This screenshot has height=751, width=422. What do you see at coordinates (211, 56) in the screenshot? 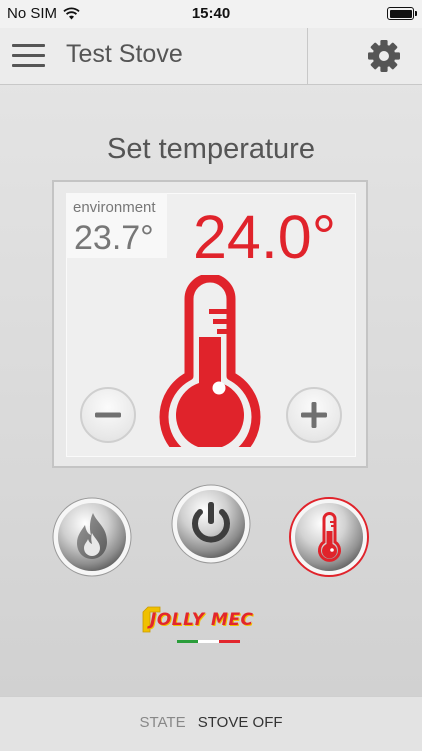
I see `app-header: Test Stove` at bounding box center [211, 56].